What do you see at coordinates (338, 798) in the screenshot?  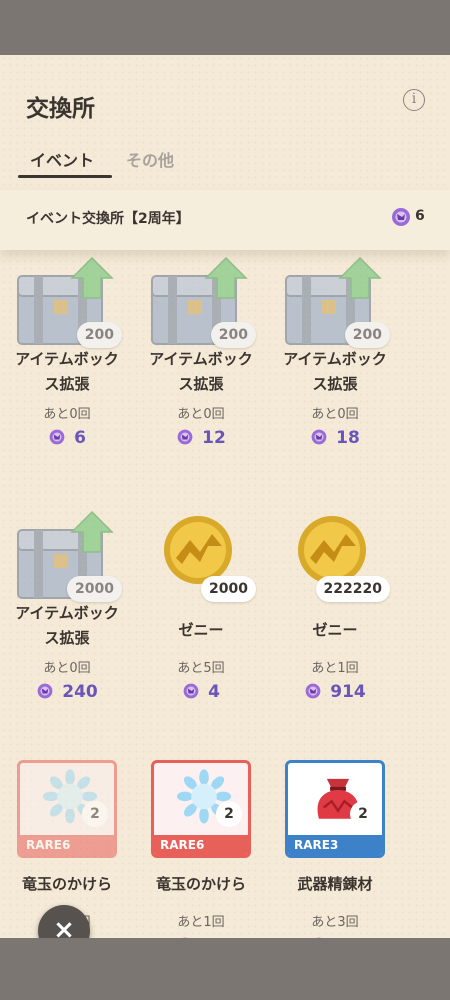 I see `refine-material-icon` at bounding box center [338, 798].